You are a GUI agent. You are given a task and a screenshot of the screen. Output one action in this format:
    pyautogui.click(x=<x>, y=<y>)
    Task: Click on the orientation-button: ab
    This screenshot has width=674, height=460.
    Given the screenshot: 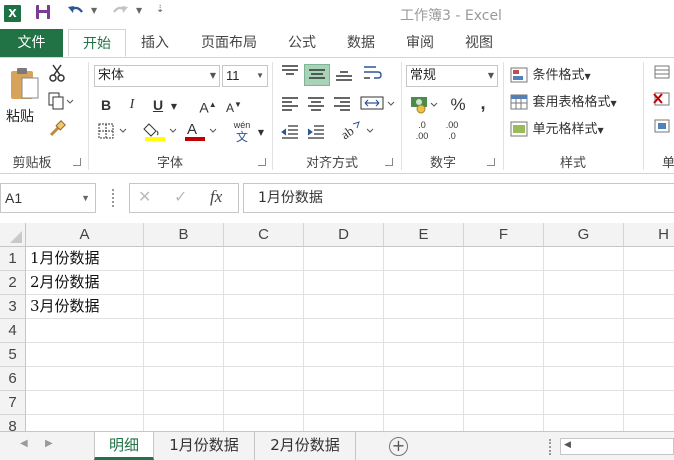 What is the action you would take?
    pyautogui.click(x=357, y=131)
    